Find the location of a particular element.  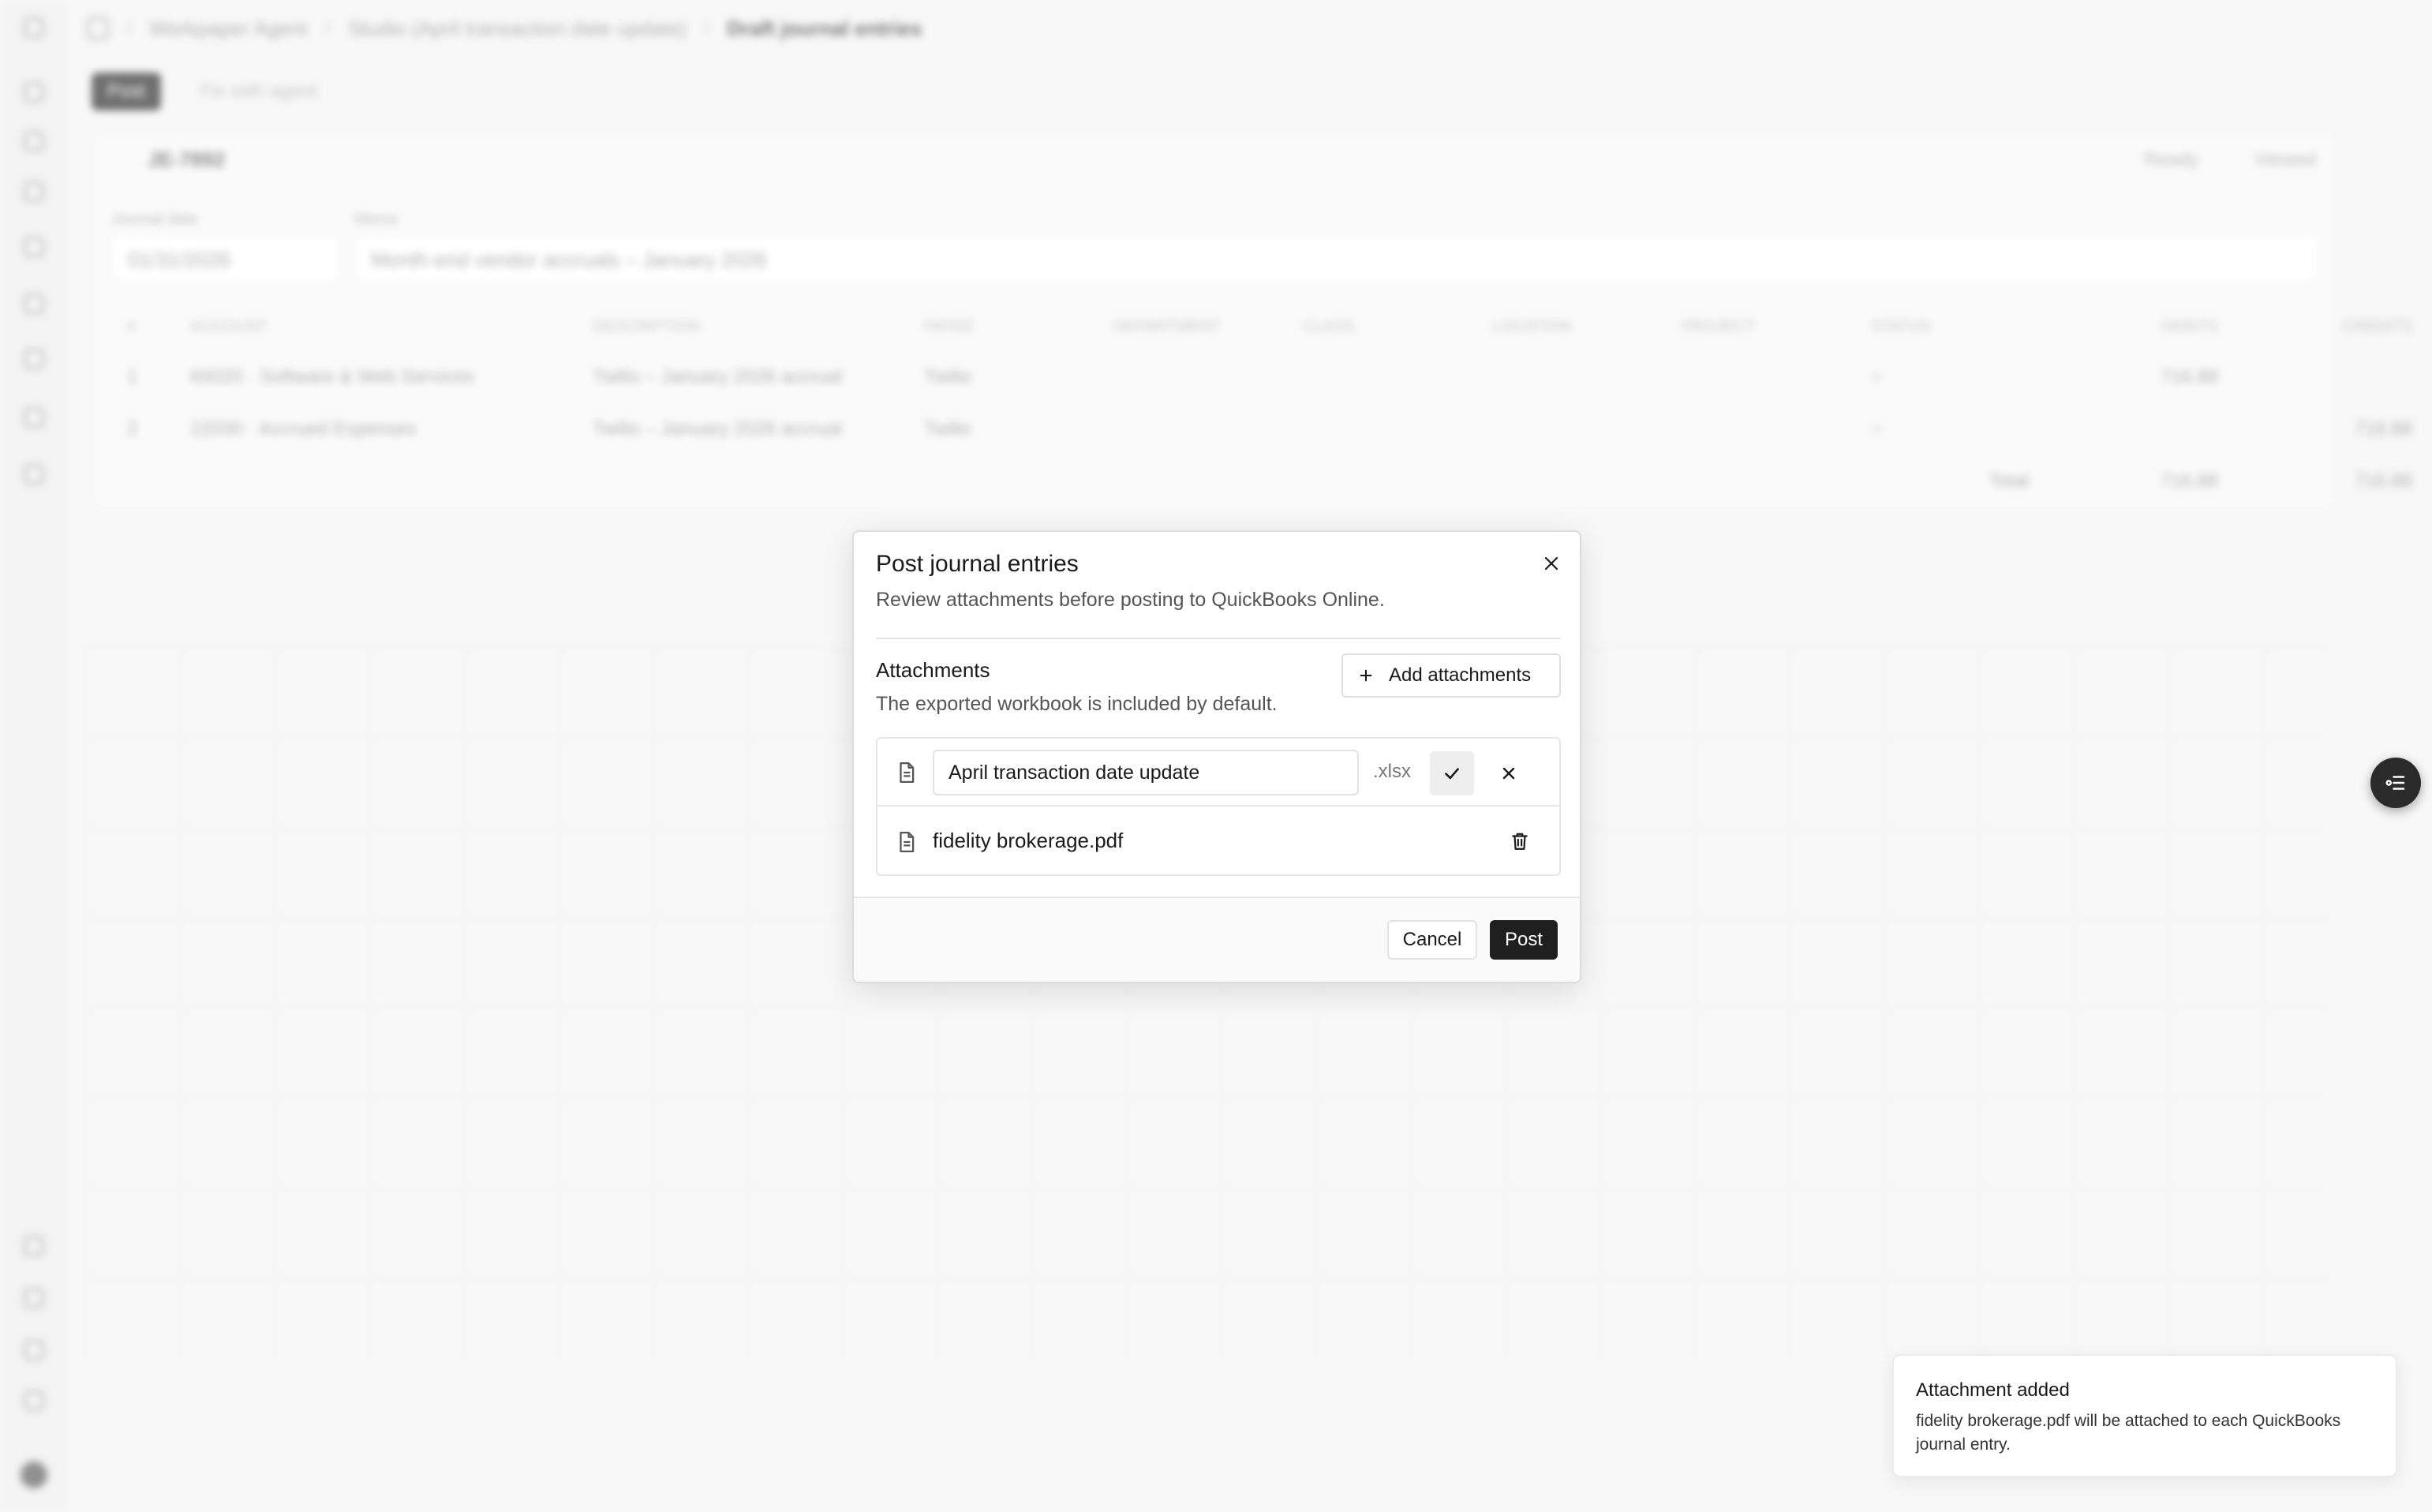

attachments-title: Attachments is located at coordinates (933, 670).